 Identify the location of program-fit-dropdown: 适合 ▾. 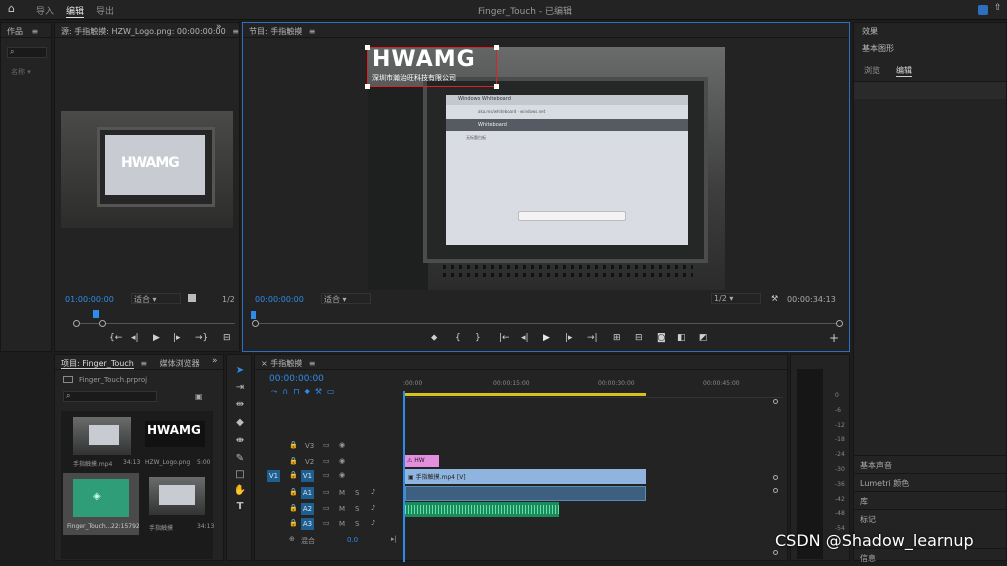
(346, 298).